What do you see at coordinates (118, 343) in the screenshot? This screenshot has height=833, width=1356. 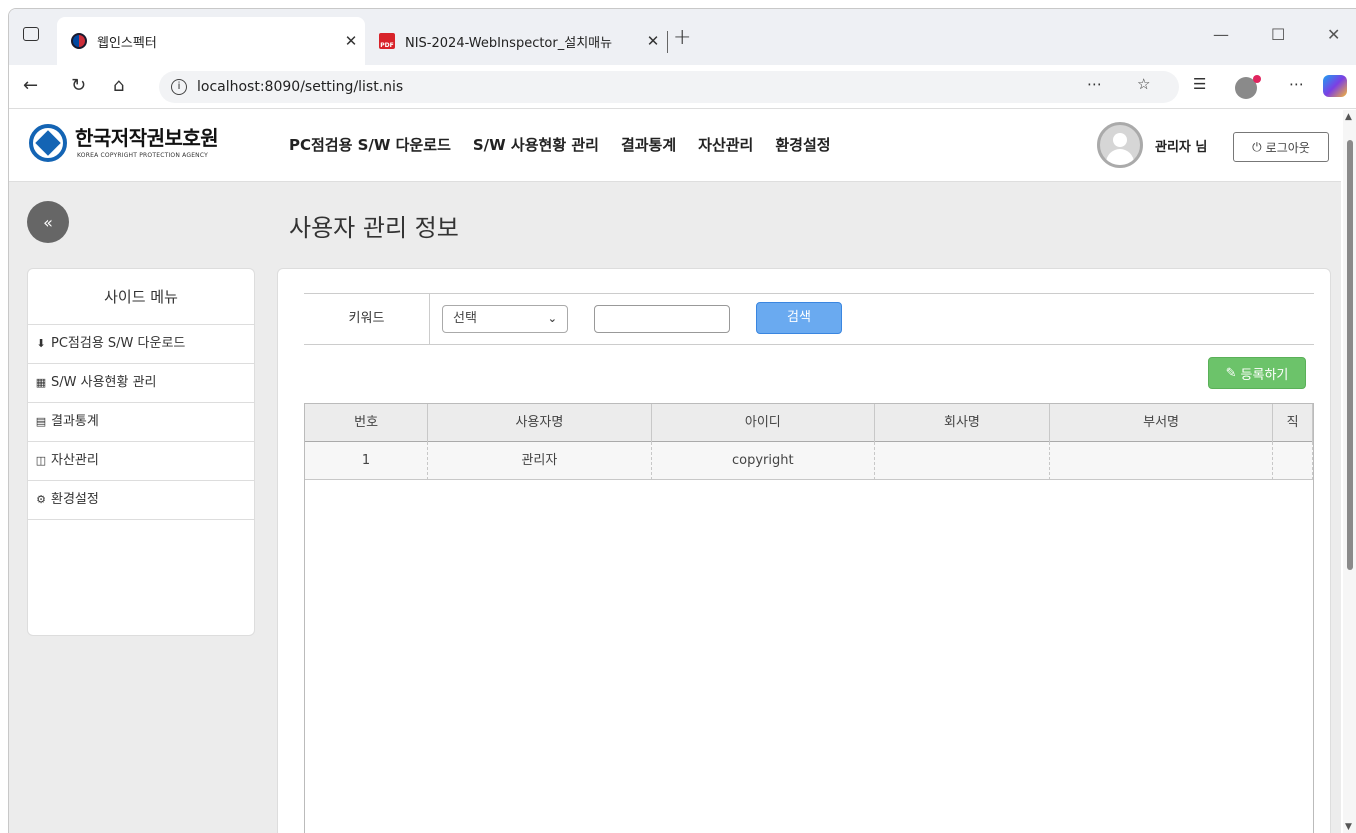 I see `sidebar-item-label: PC점검용 S/W 다운로드` at bounding box center [118, 343].